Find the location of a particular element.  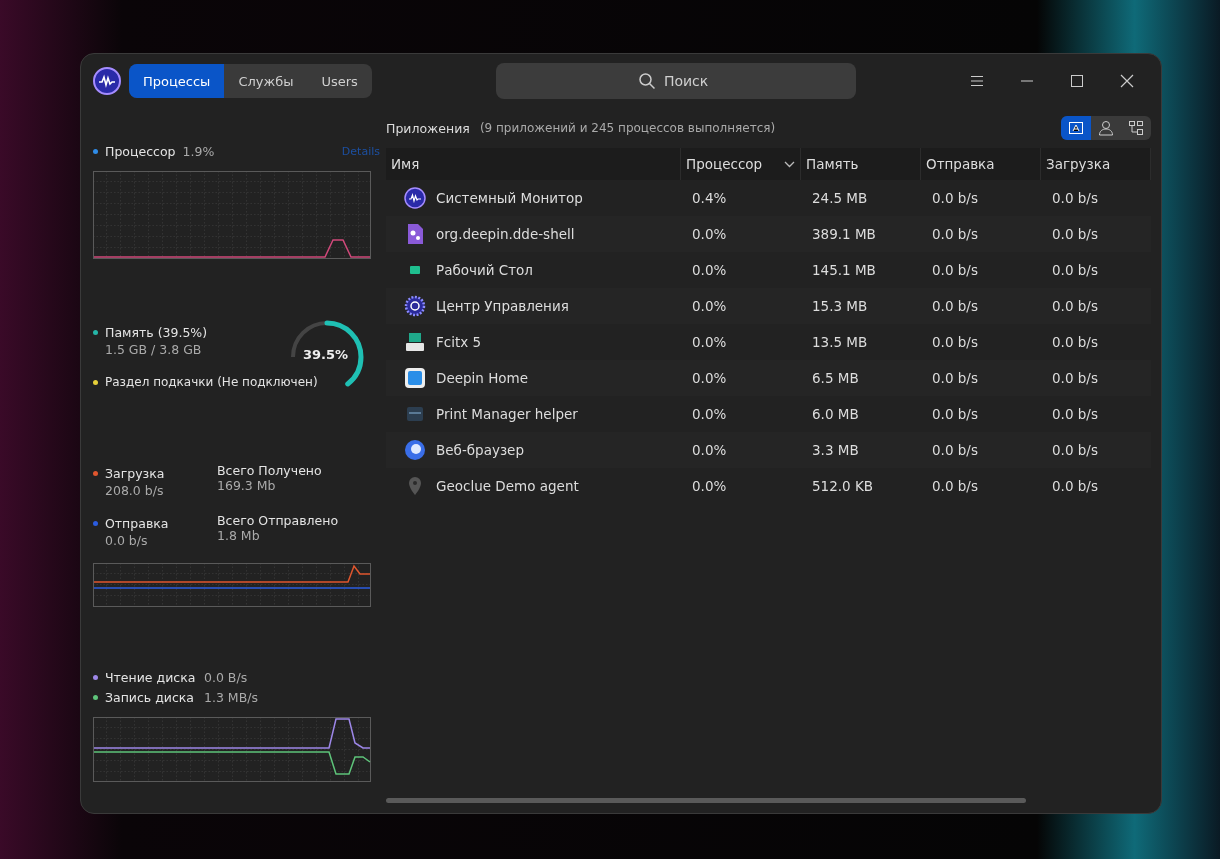

maximize-icon is located at coordinates (1077, 81).